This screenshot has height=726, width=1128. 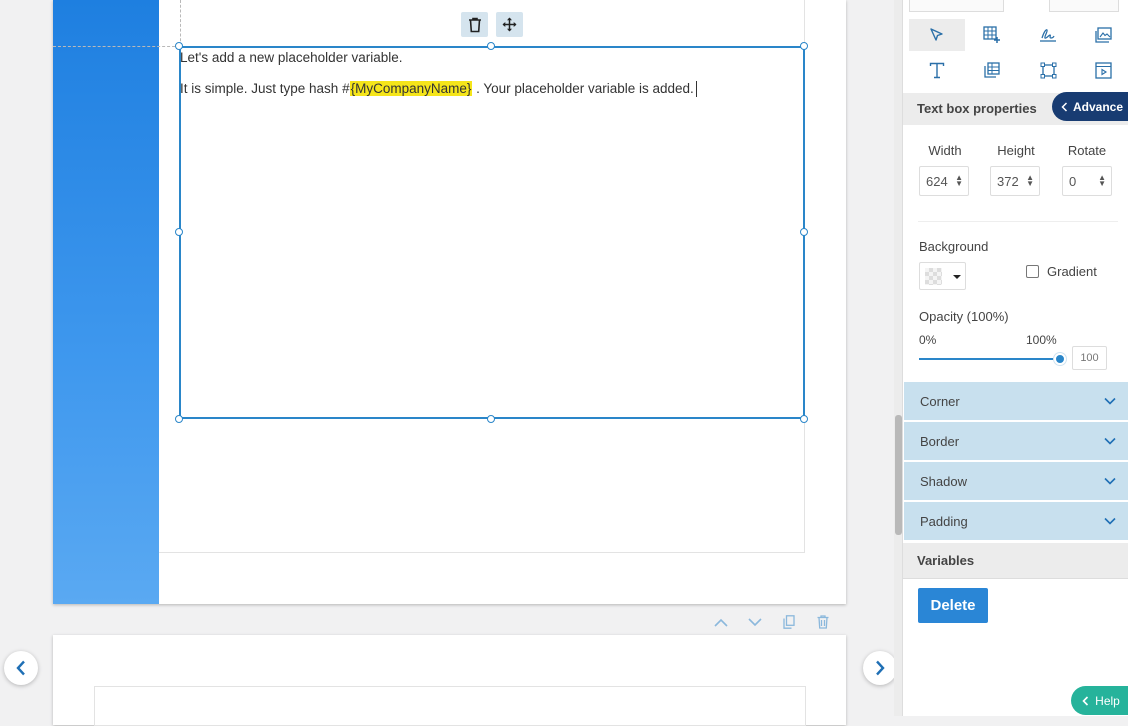 What do you see at coordinates (179, 46) in the screenshot?
I see `resize-handle-top-left` at bounding box center [179, 46].